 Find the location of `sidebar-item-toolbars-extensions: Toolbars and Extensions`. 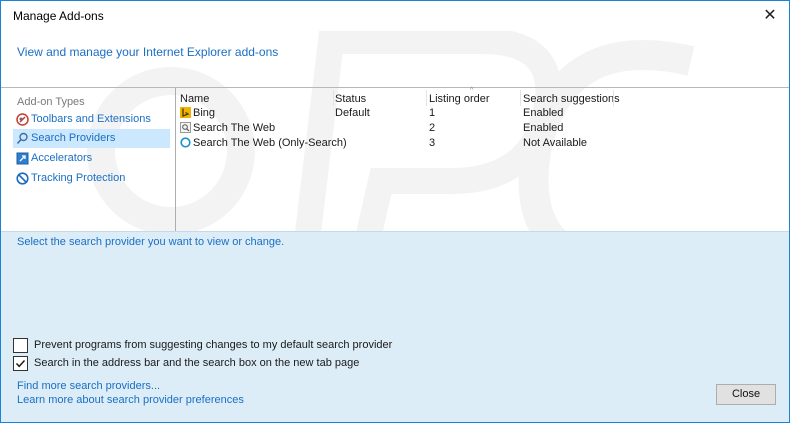

sidebar-item-toolbars-extensions: Toolbars and Extensions is located at coordinates (91, 119).